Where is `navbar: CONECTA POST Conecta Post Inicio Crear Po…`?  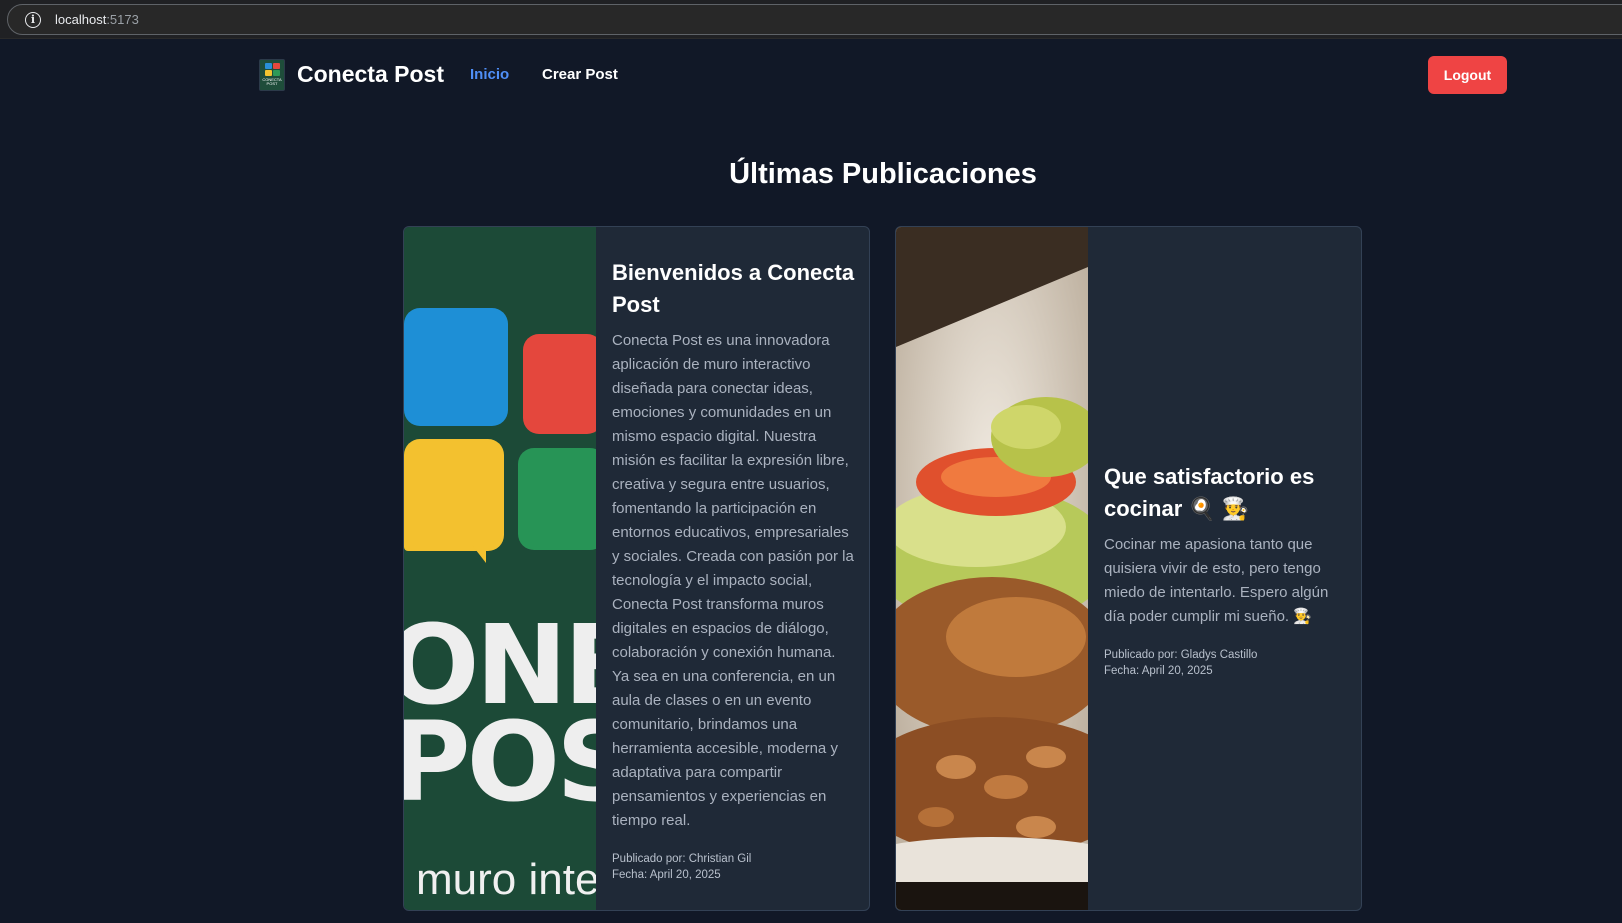
navbar: CONECTA POST Conecta Post Inicio Crear Po… is located at coordinates (811, 75).